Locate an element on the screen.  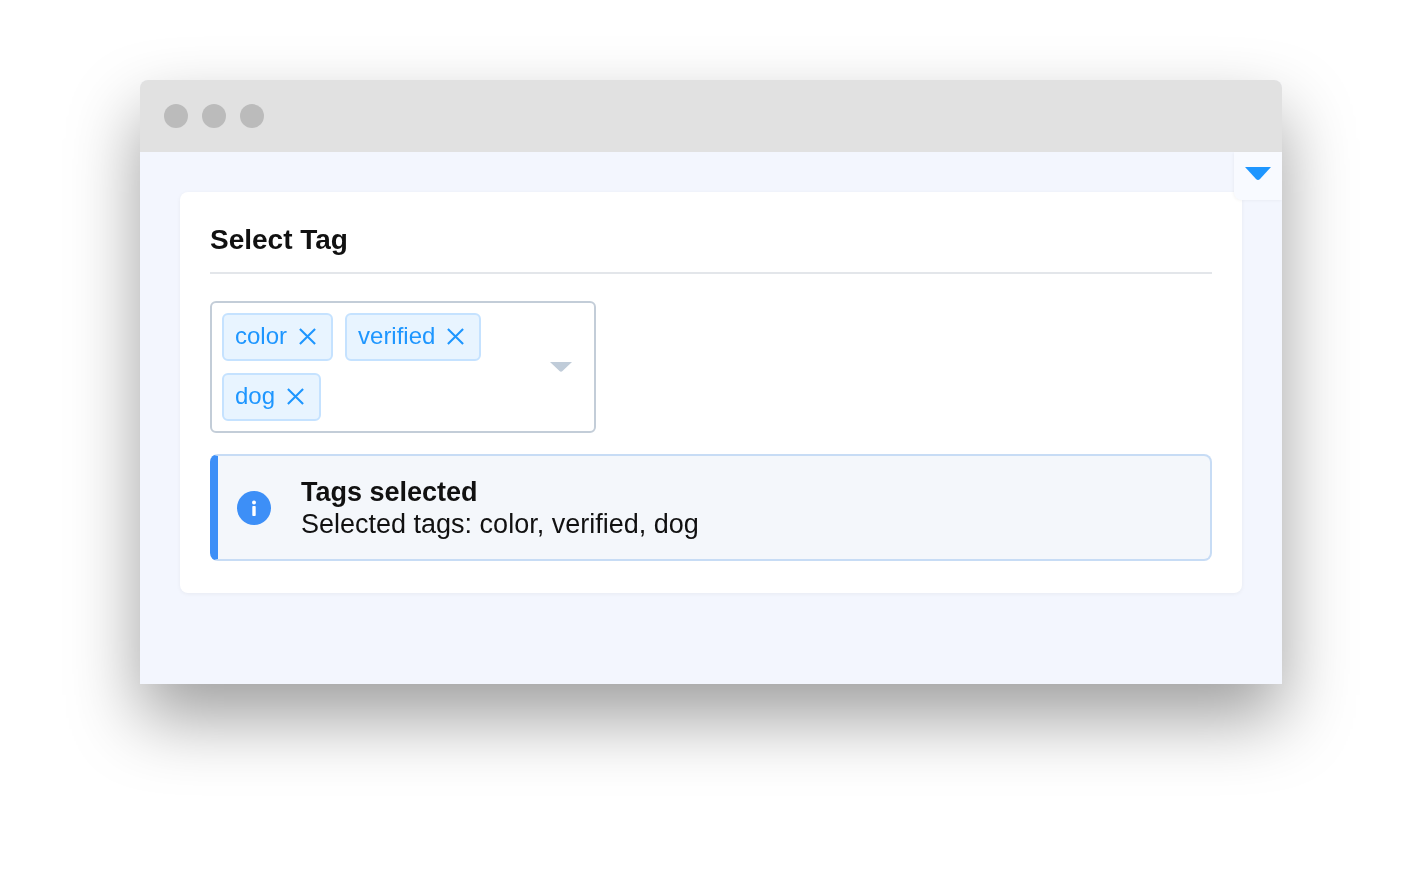
alert-message: Selected tags: color, verified, dog is located at coordinates (500, 523).